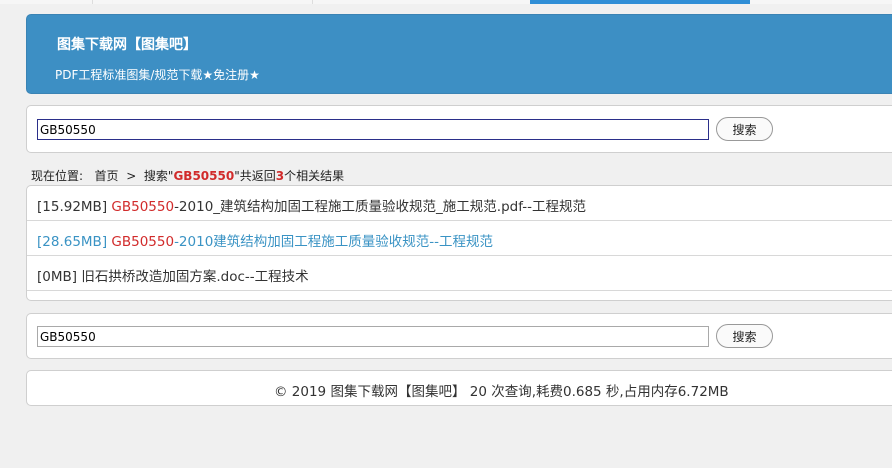 The image size is (892, 468). I want to click on search-input-bottom, so click(373, 336).